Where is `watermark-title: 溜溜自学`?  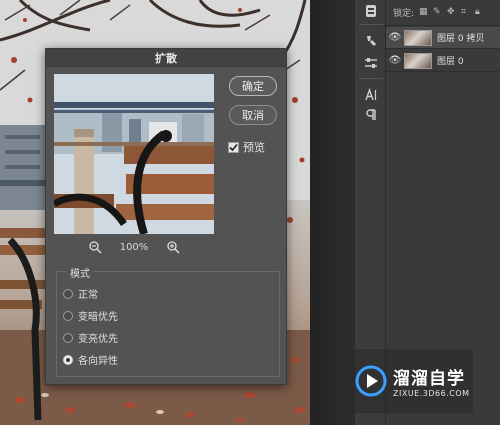
watermark-title: 溜溜自学 is located at coordinates (429, 379).